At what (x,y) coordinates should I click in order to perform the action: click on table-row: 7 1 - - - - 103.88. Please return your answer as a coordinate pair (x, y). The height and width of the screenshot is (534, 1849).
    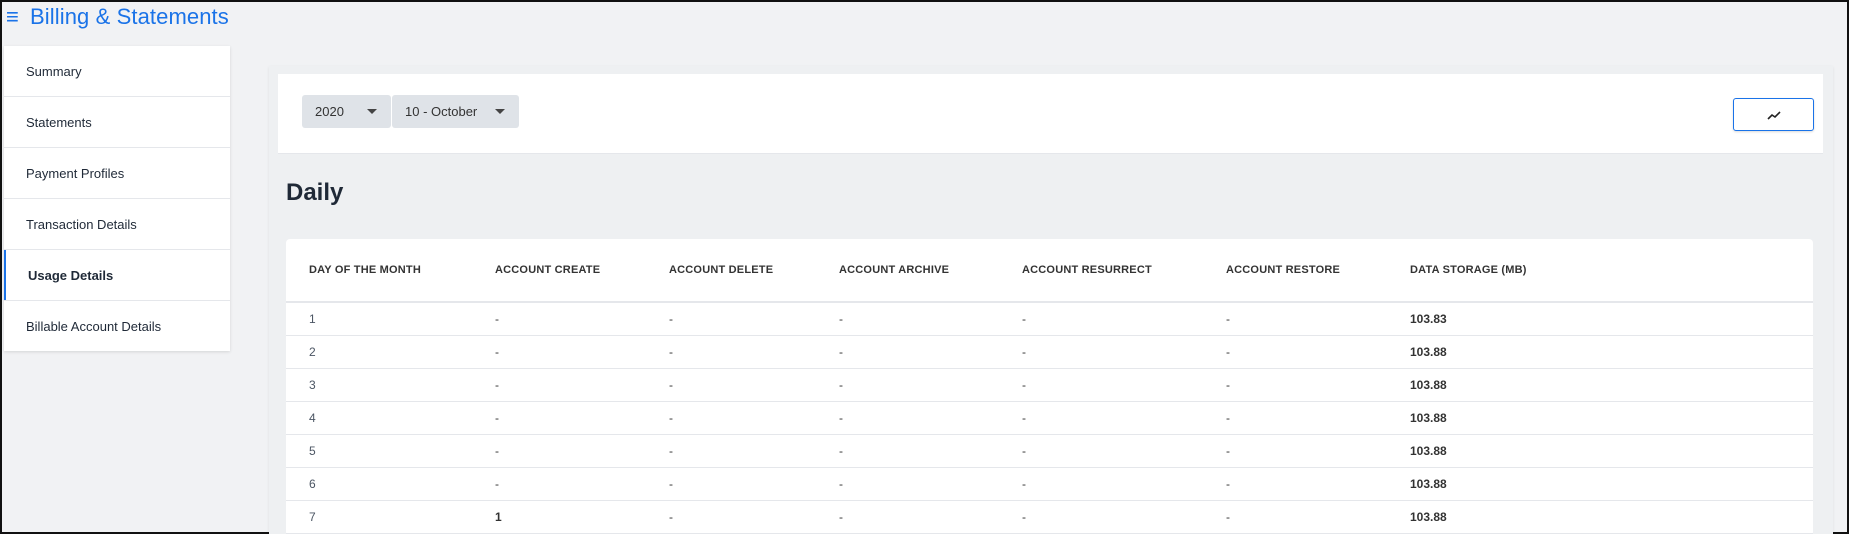
    Looking at the image, I should click on (1049, 517).